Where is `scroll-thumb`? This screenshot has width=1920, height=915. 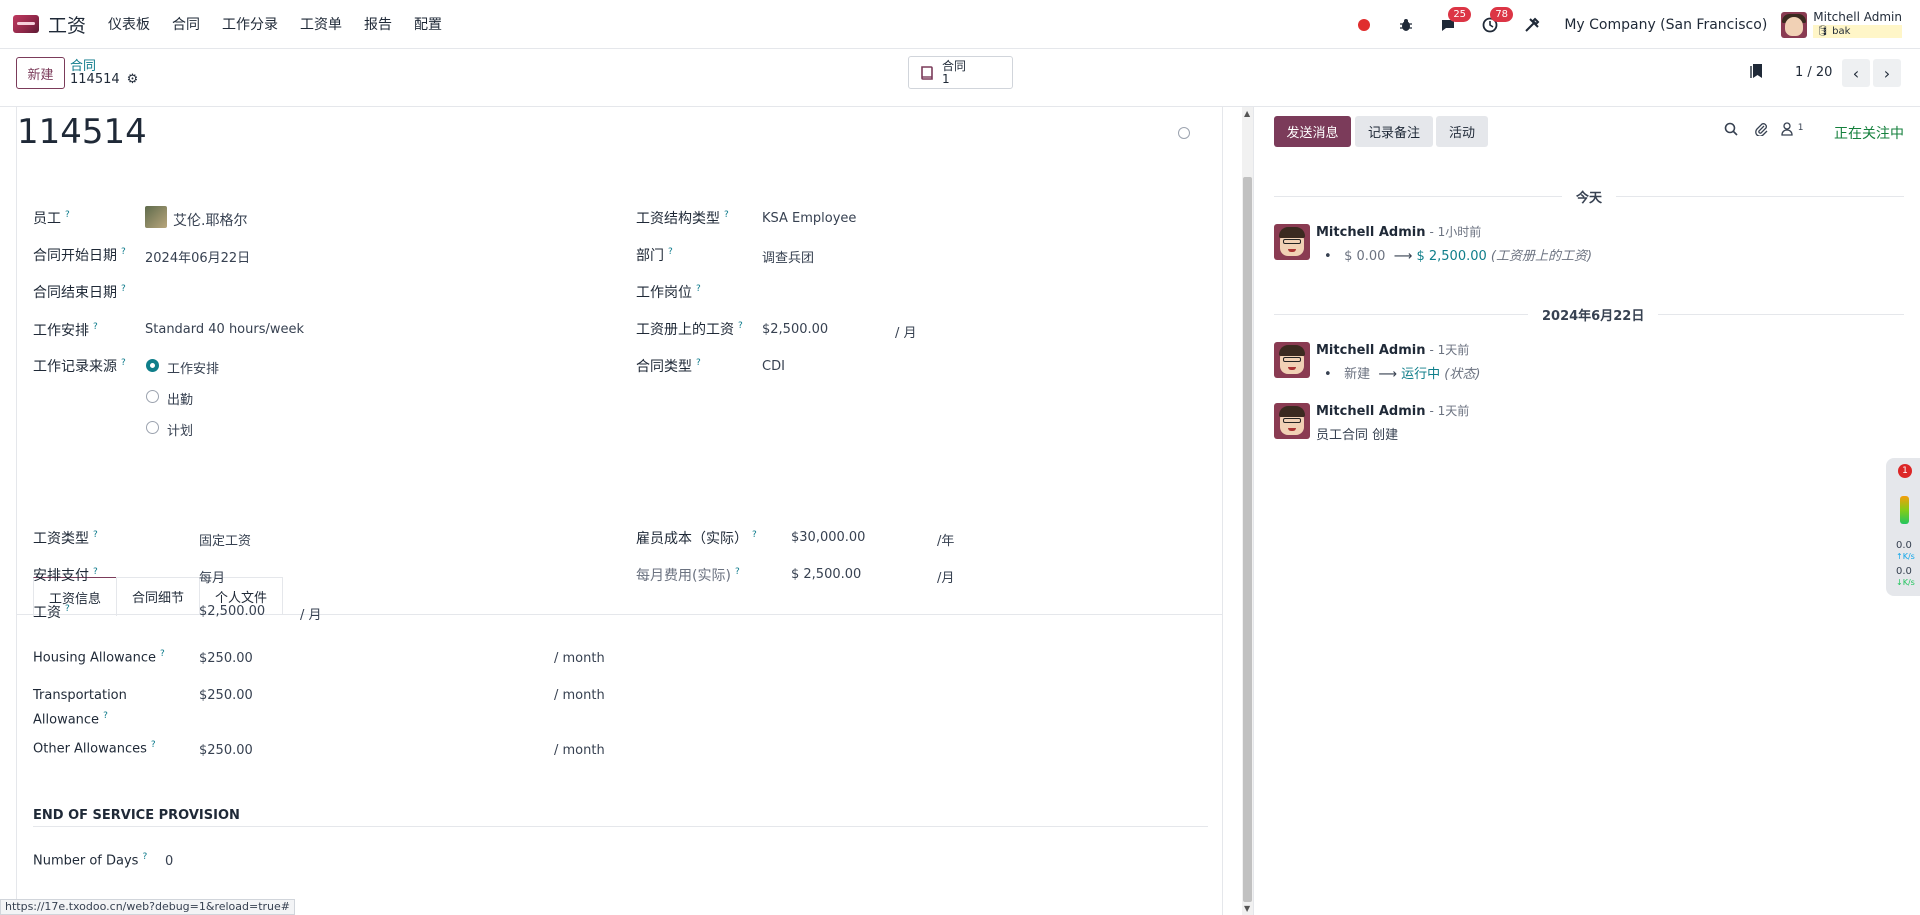
scroll-thumb is located at coordinates (1247, 539).